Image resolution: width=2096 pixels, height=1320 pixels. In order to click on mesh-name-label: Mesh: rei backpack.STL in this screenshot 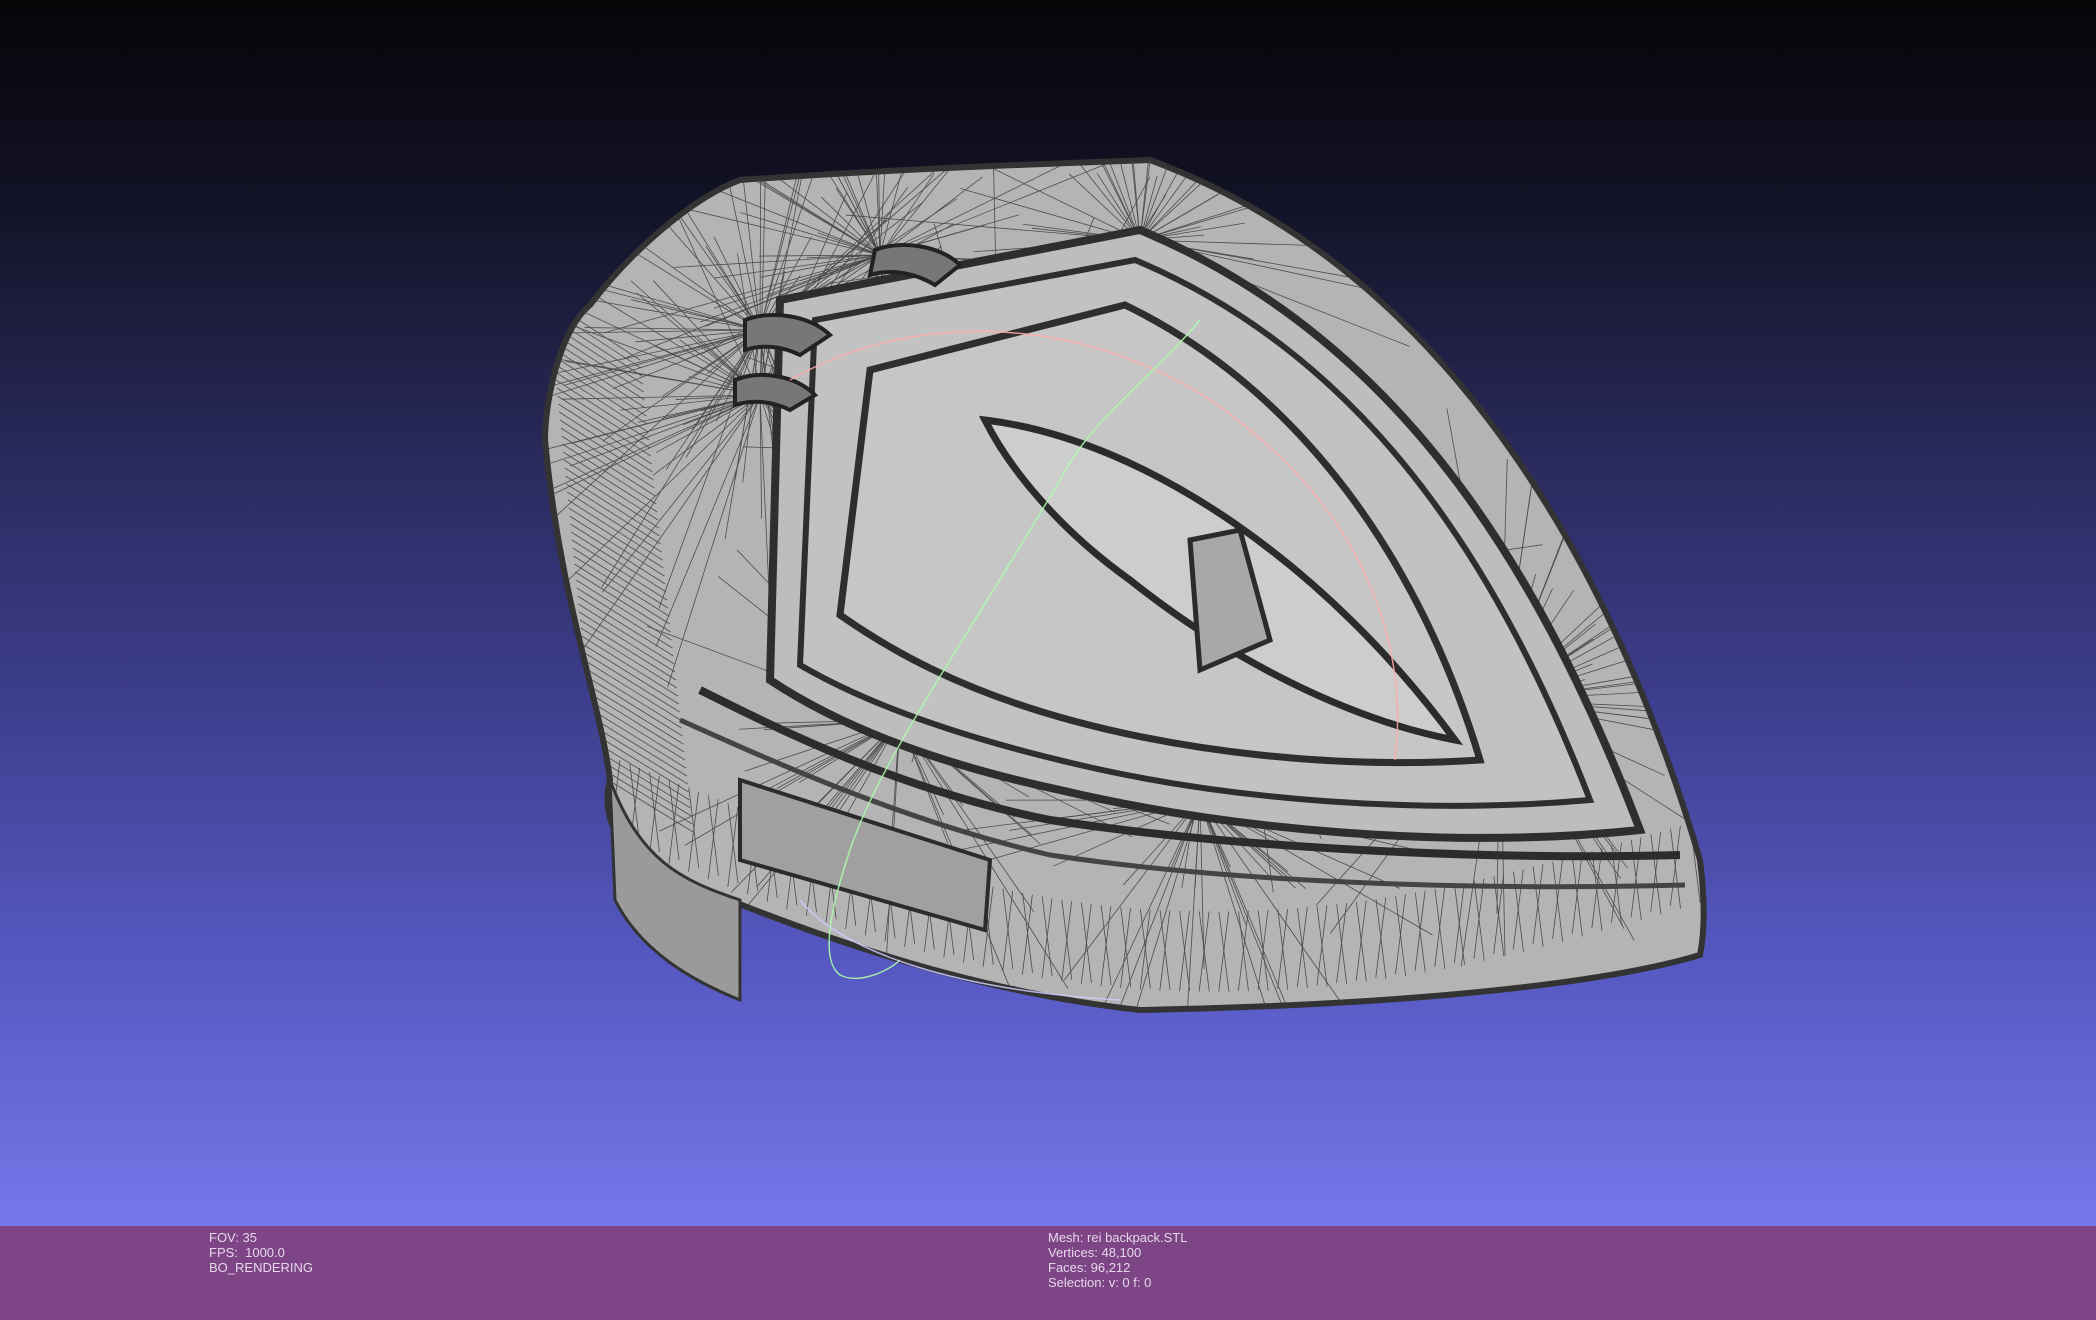, I will do `click(1118, 1237)`.